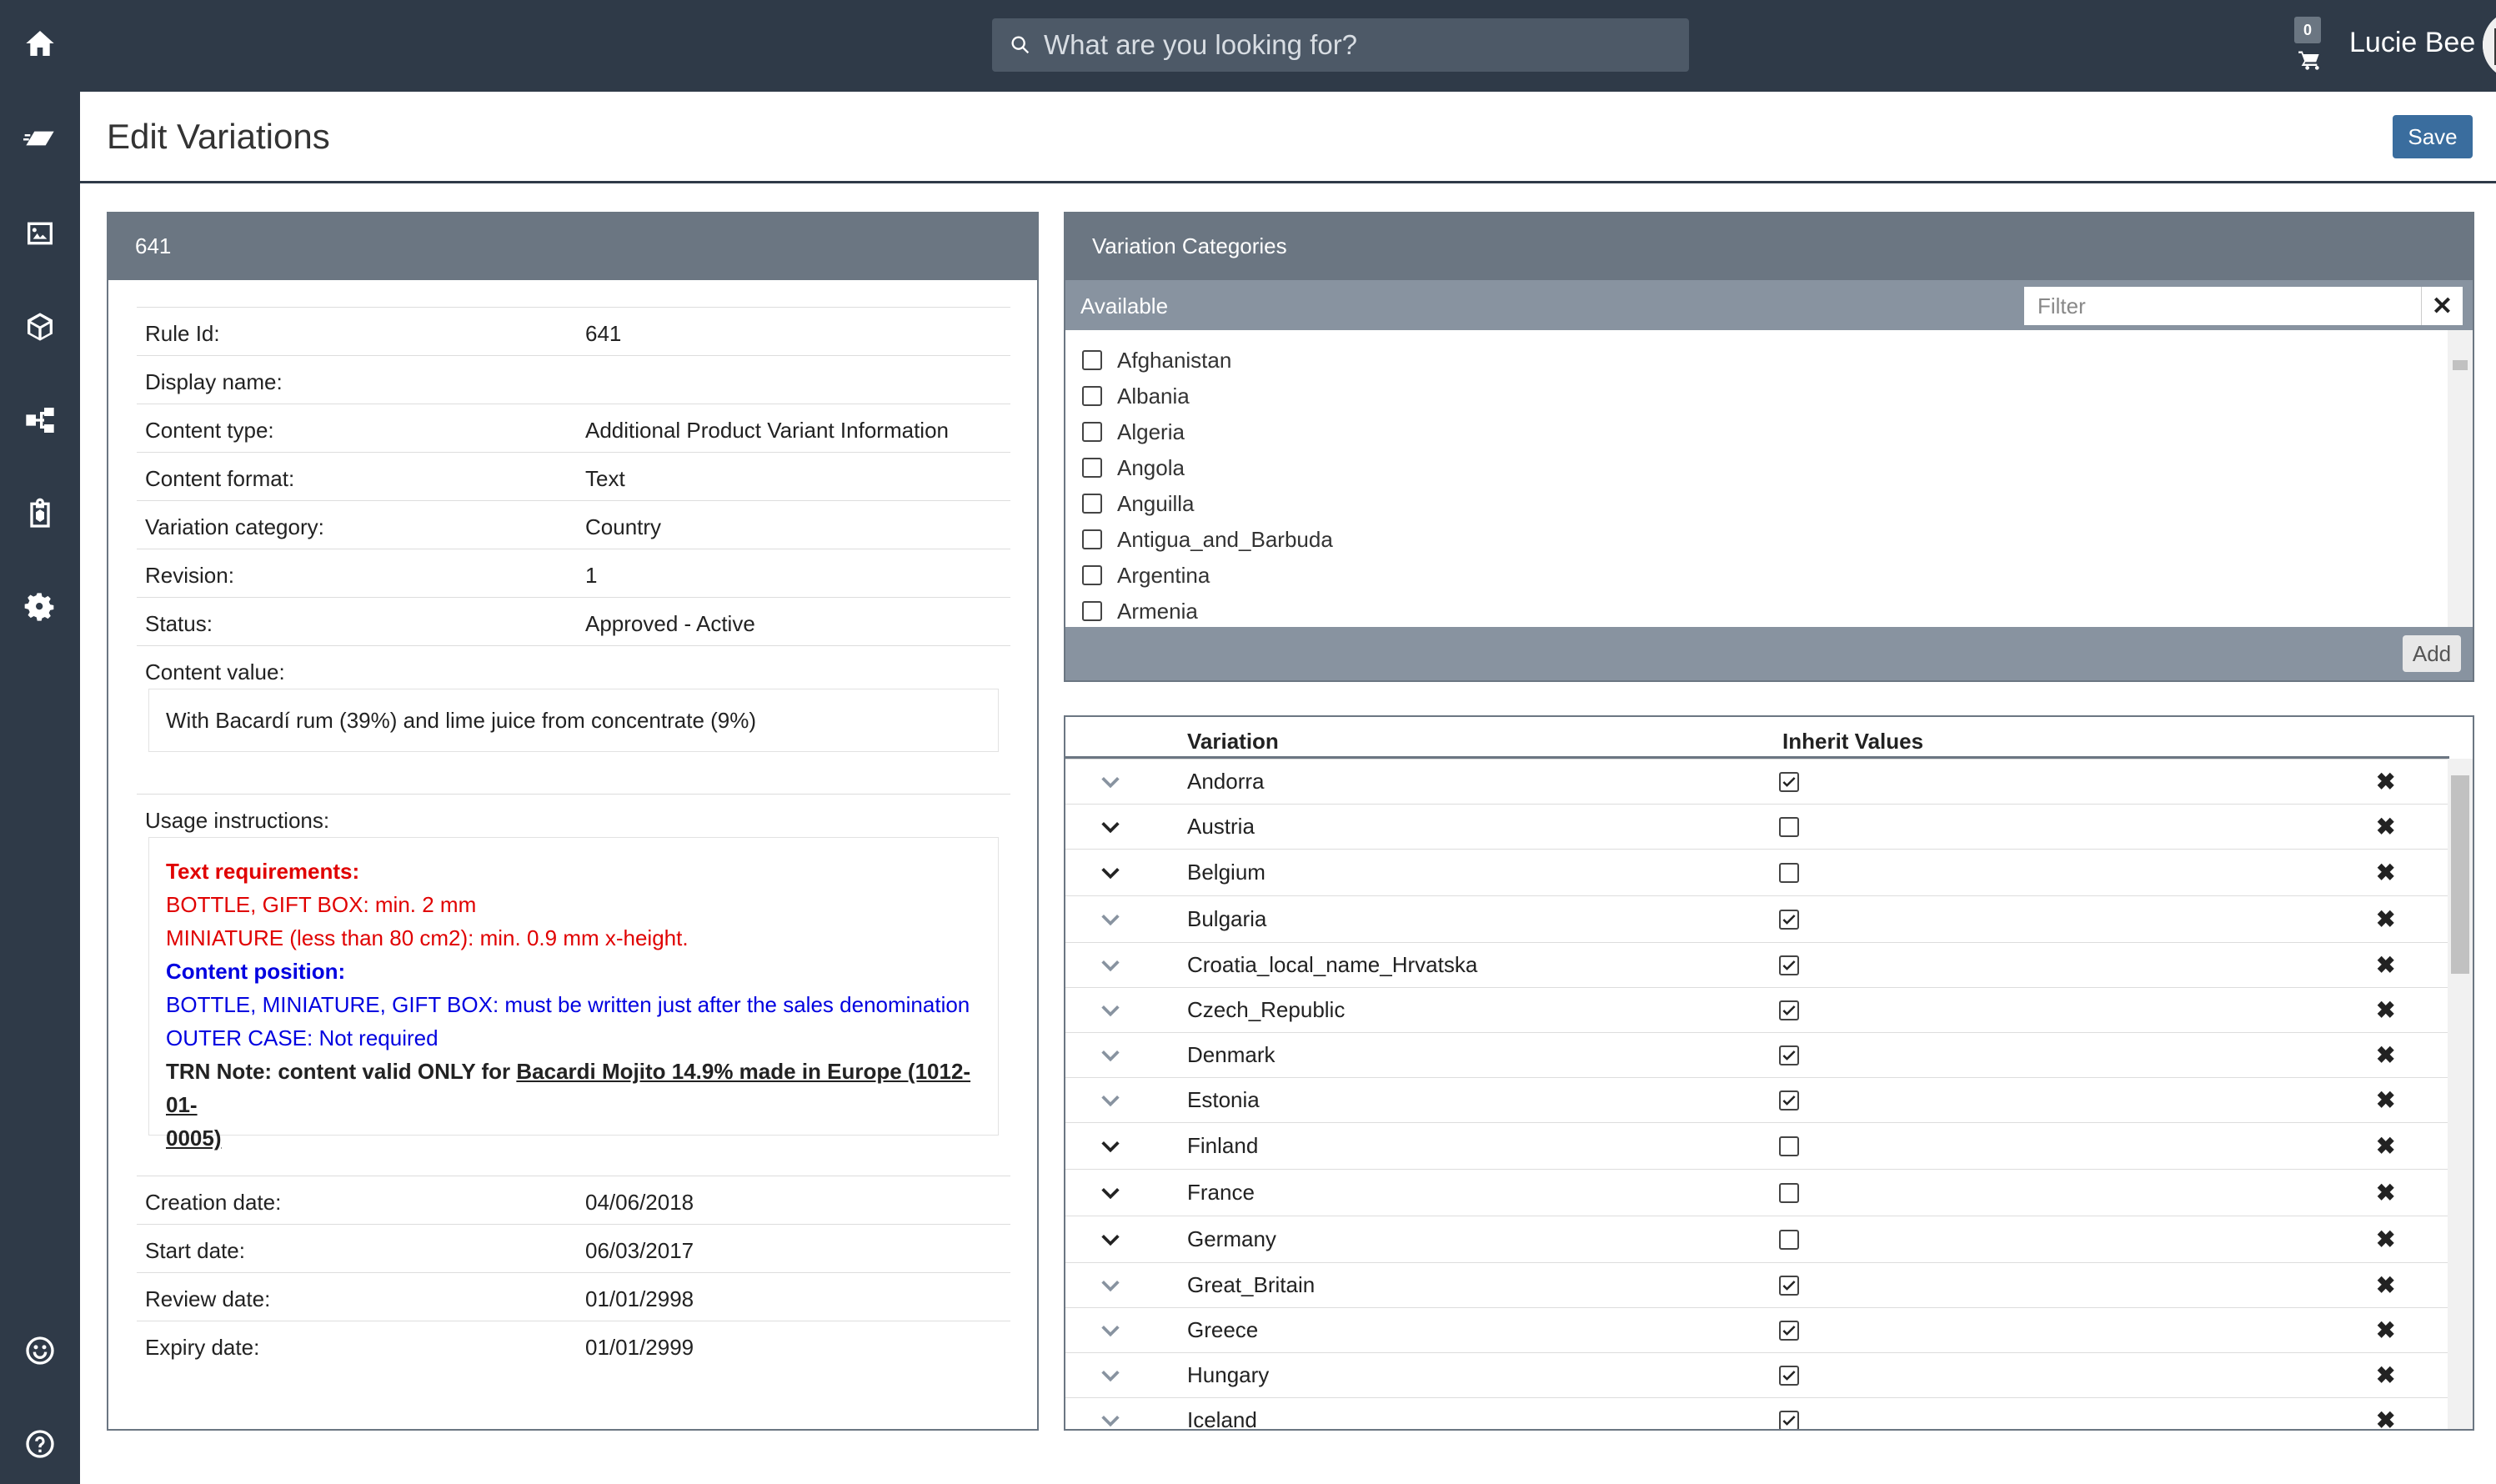 The width and height of the screenshot is (2496, 1484). I want to click on column-header-variation: Variation, so click(1233, 742).